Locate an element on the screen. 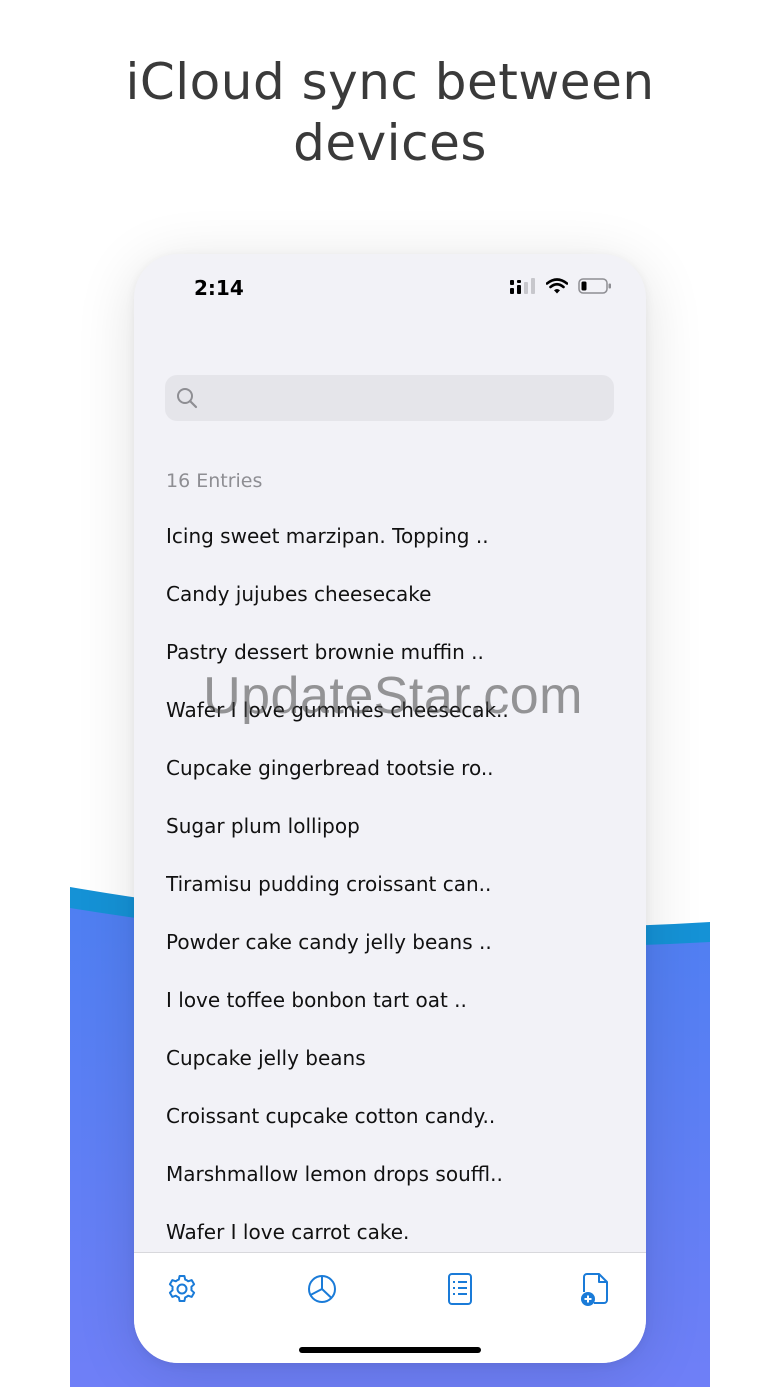 The width and height of the screenshot is (780, 1387). tab-new-entry is located at coordinates (595, 1289).